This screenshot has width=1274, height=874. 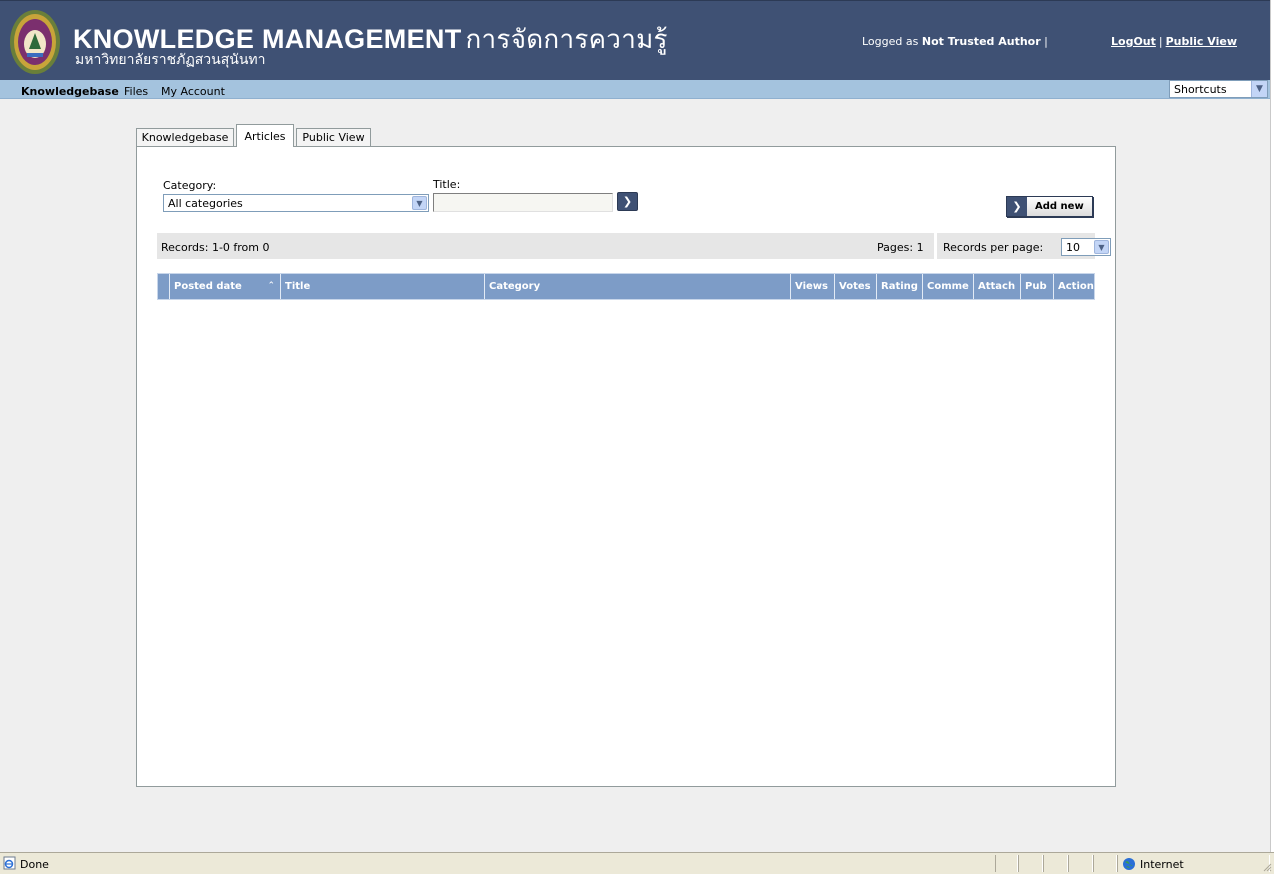 What do you see at coordinates (899, 286) in the screenshot?
I see `column-rating: Rating` at bounding box center [899, 286].